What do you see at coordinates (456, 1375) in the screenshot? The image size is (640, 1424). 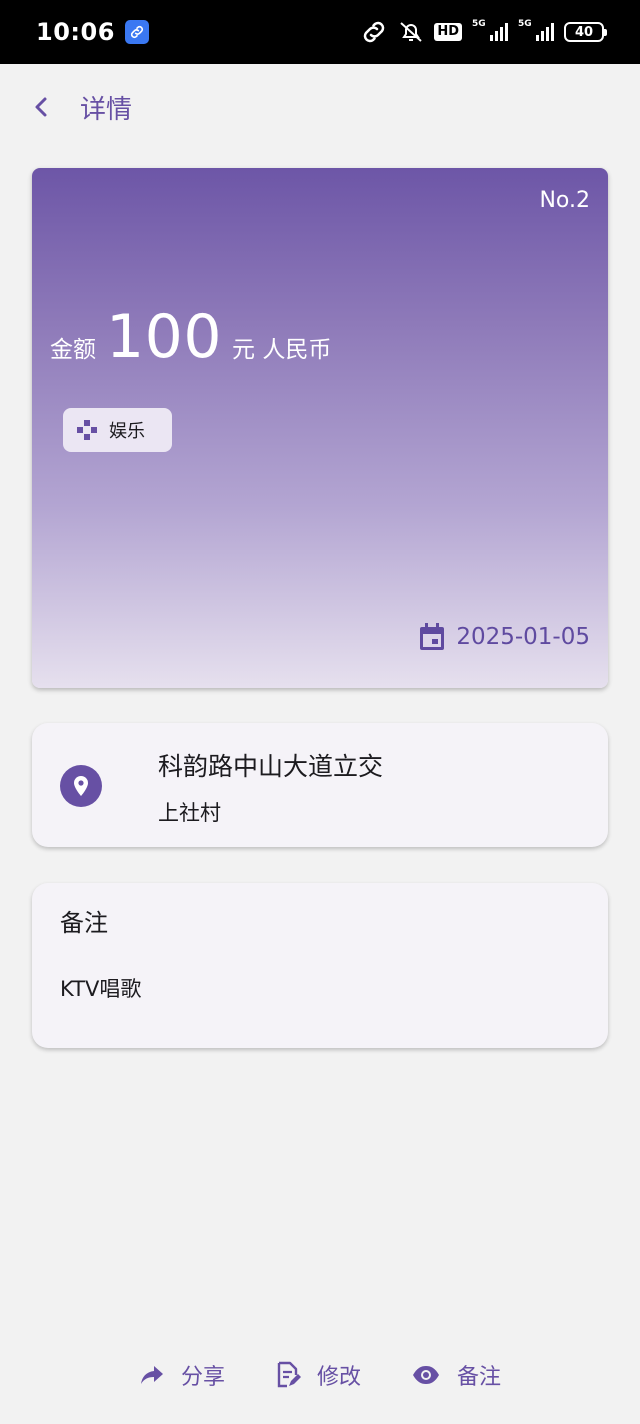 I see `note-button: 备注` at bounding box center [456, 1375].